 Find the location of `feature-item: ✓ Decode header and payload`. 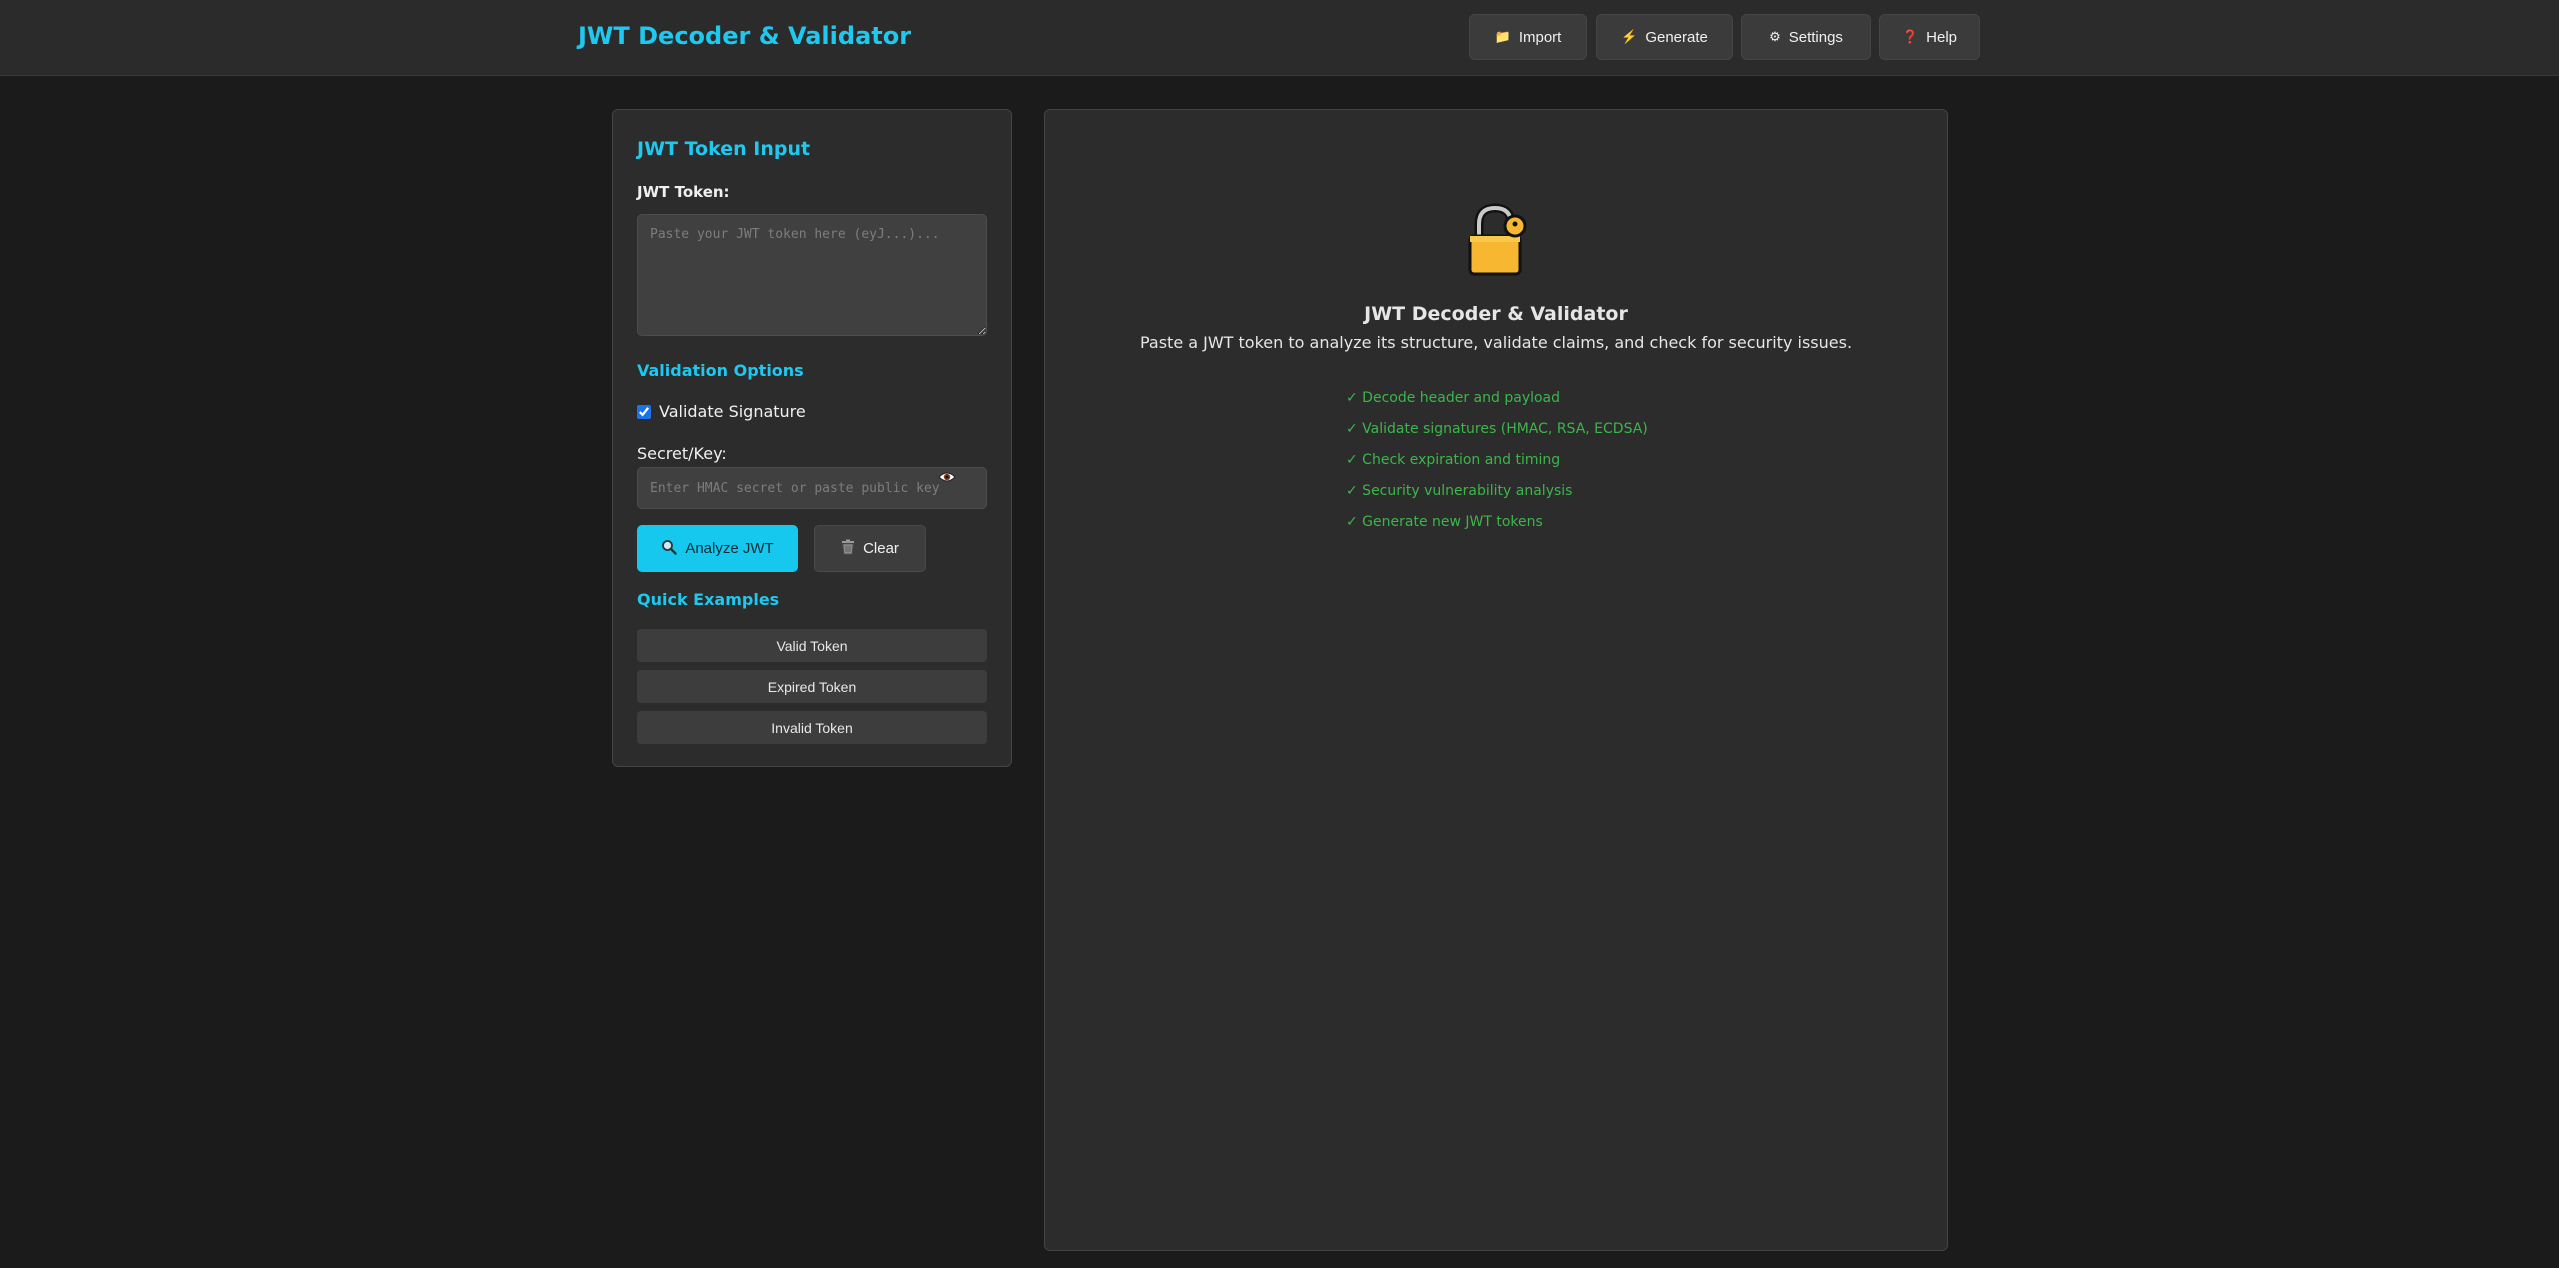

feature-item: ✓ Decode header and payload is located at coordinates (1453, 398).